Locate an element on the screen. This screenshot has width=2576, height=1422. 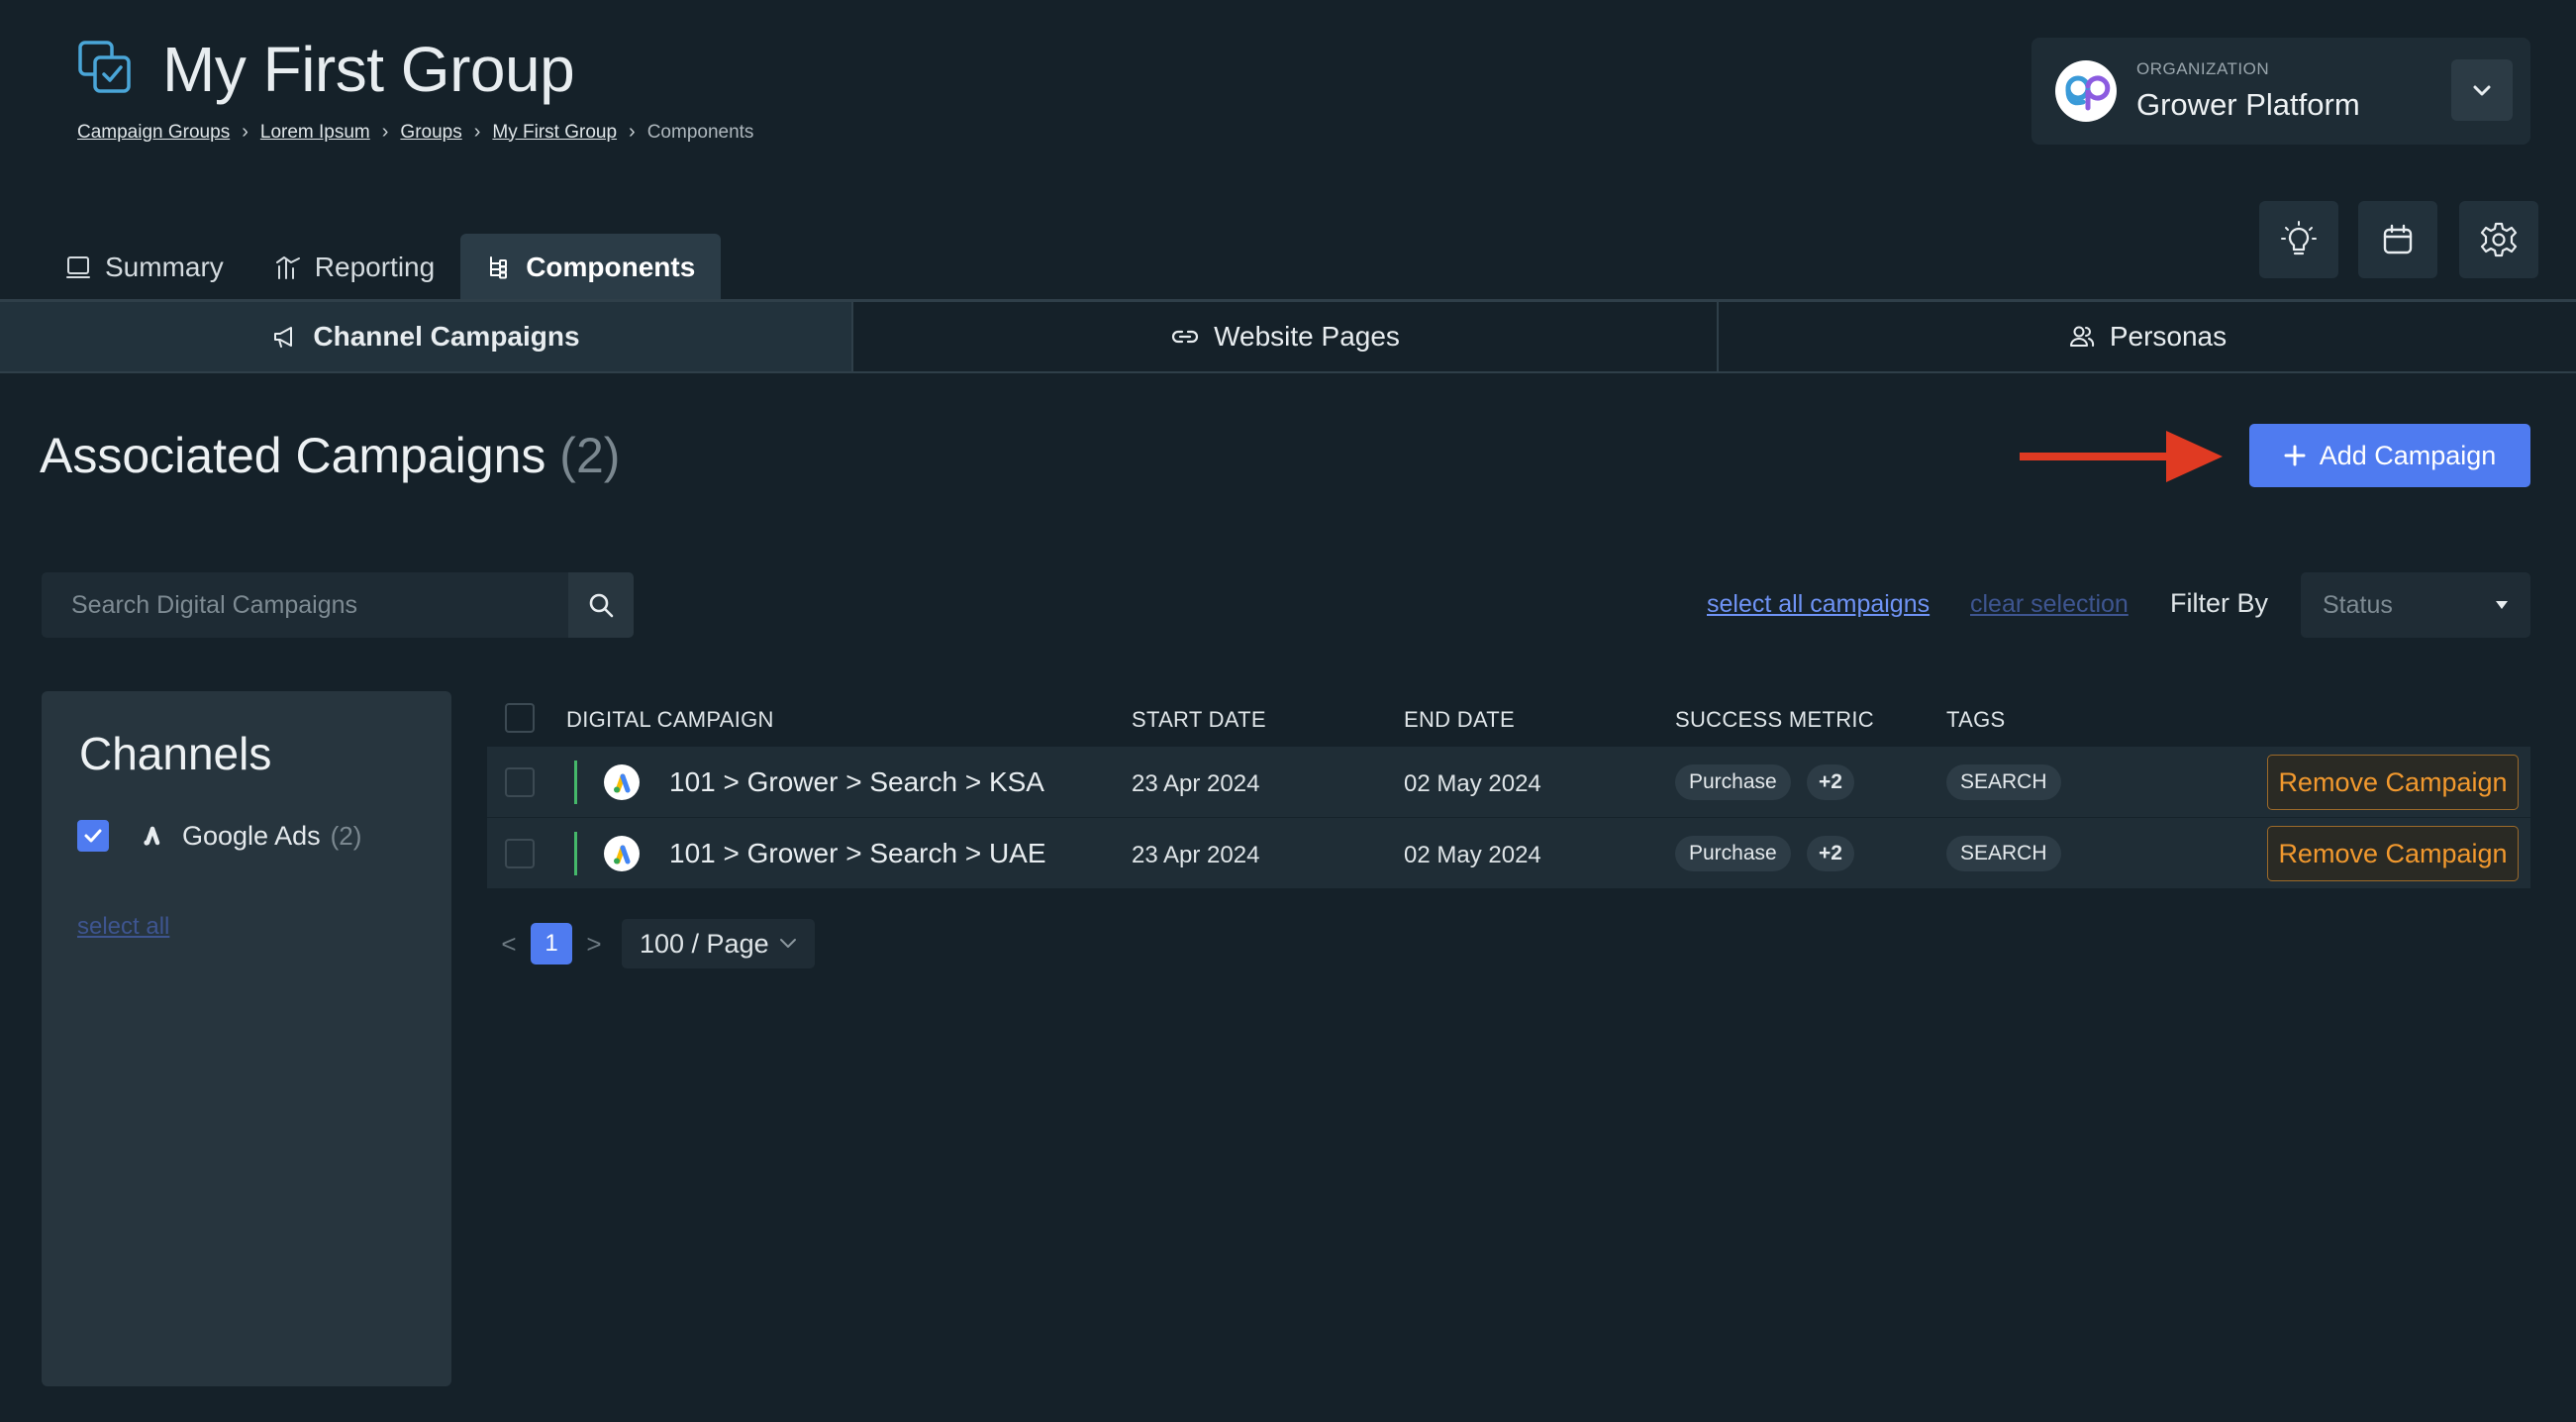
channel-label: Google Ads is located at coordinates (252, 835).